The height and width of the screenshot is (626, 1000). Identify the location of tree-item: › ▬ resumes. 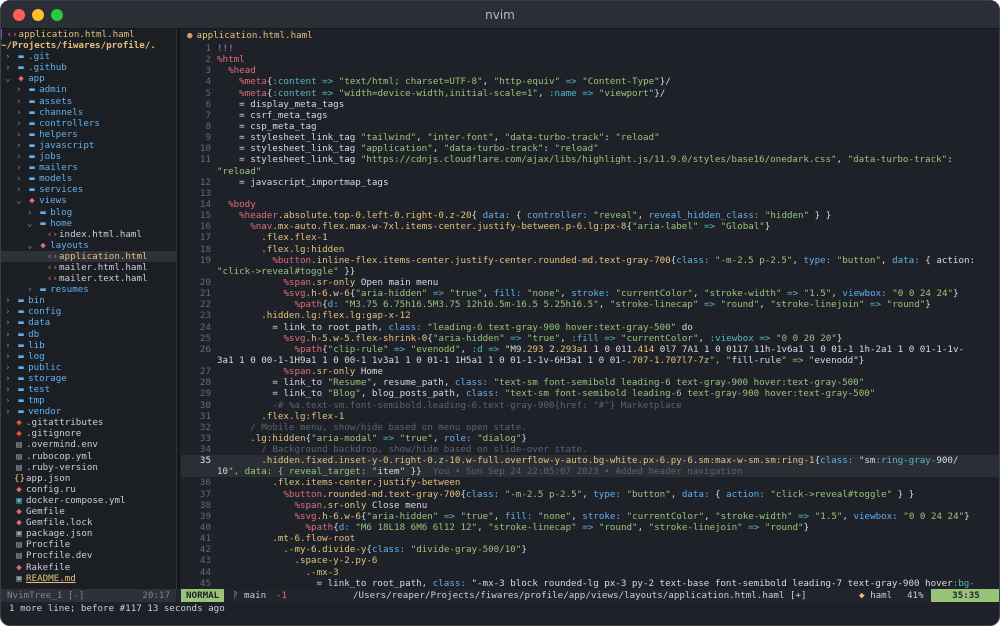
(88, 289).